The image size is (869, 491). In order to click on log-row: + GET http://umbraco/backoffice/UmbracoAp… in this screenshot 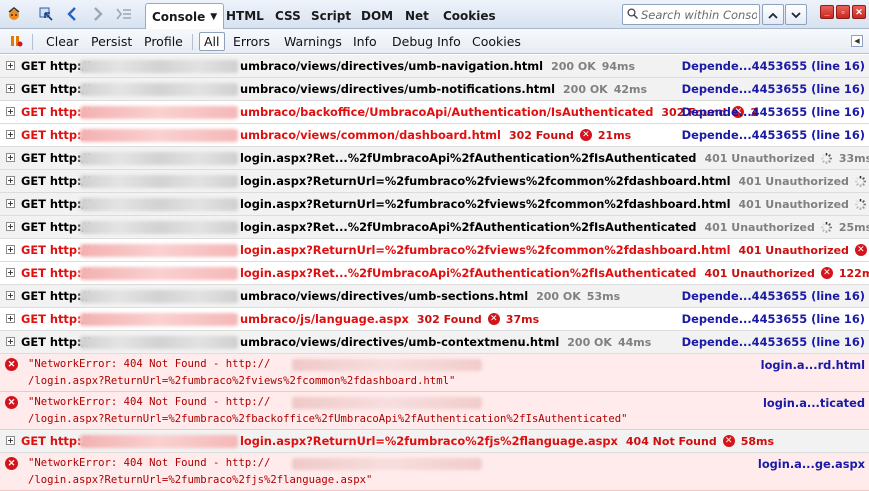, I will do `click(434, 112)`.